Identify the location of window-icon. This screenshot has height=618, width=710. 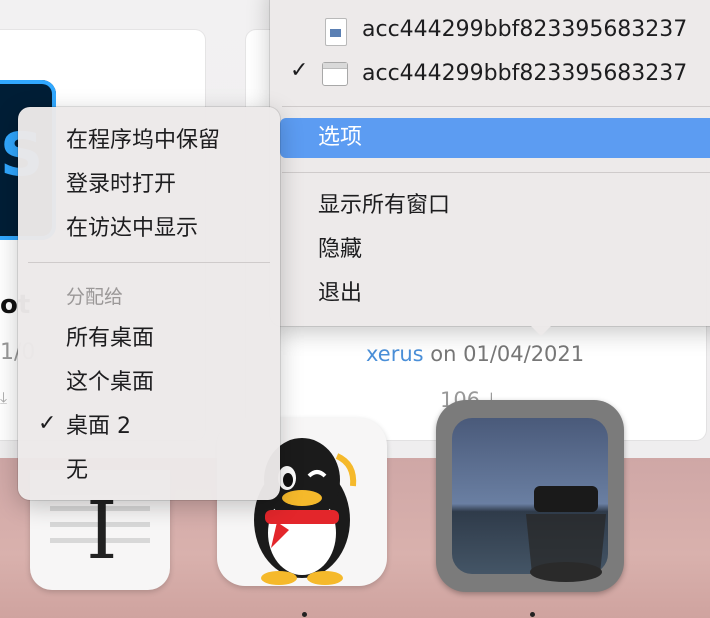
(335, 74).